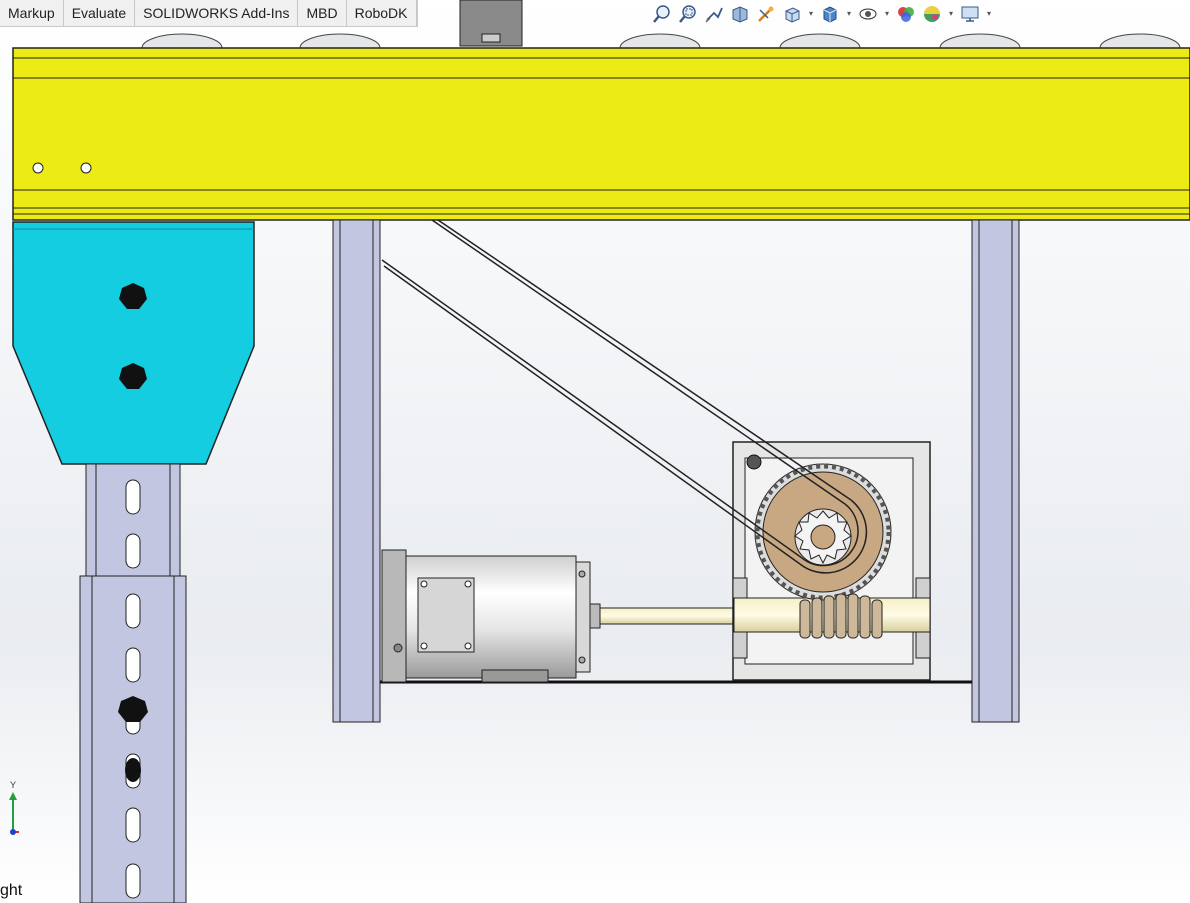 This screenshot has width=1190, height=903. I want to click on worm-gearbox, so click(831, 561).